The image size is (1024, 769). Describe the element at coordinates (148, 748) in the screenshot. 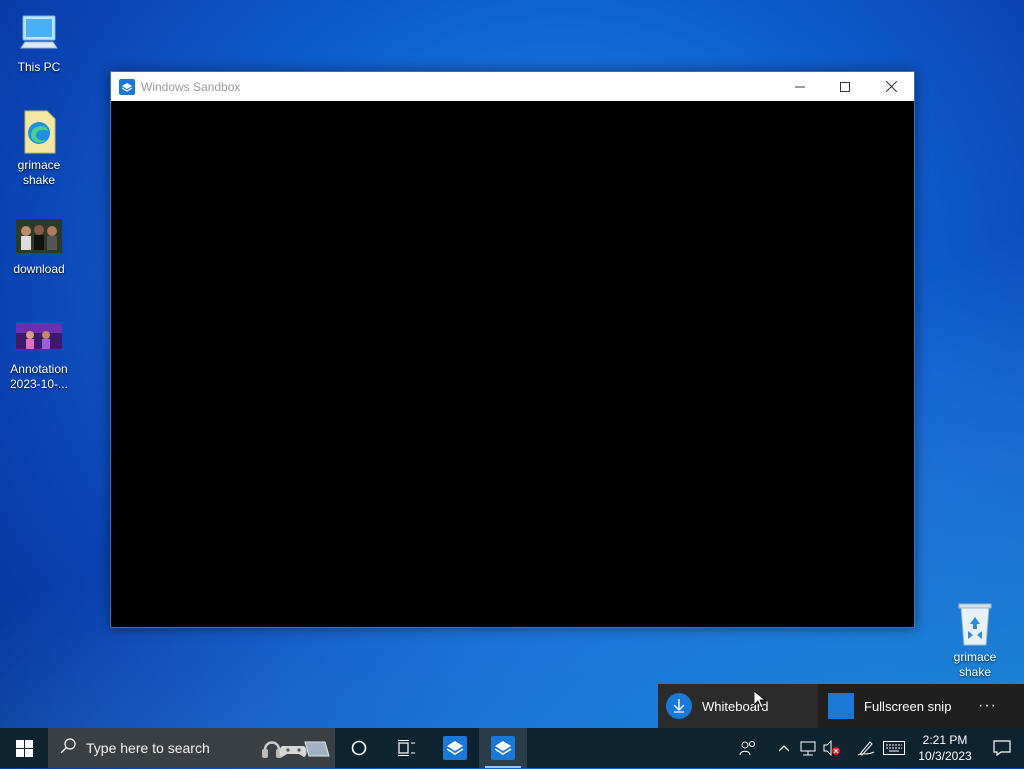

I see `search-placeholder: Type here to search` at that location.